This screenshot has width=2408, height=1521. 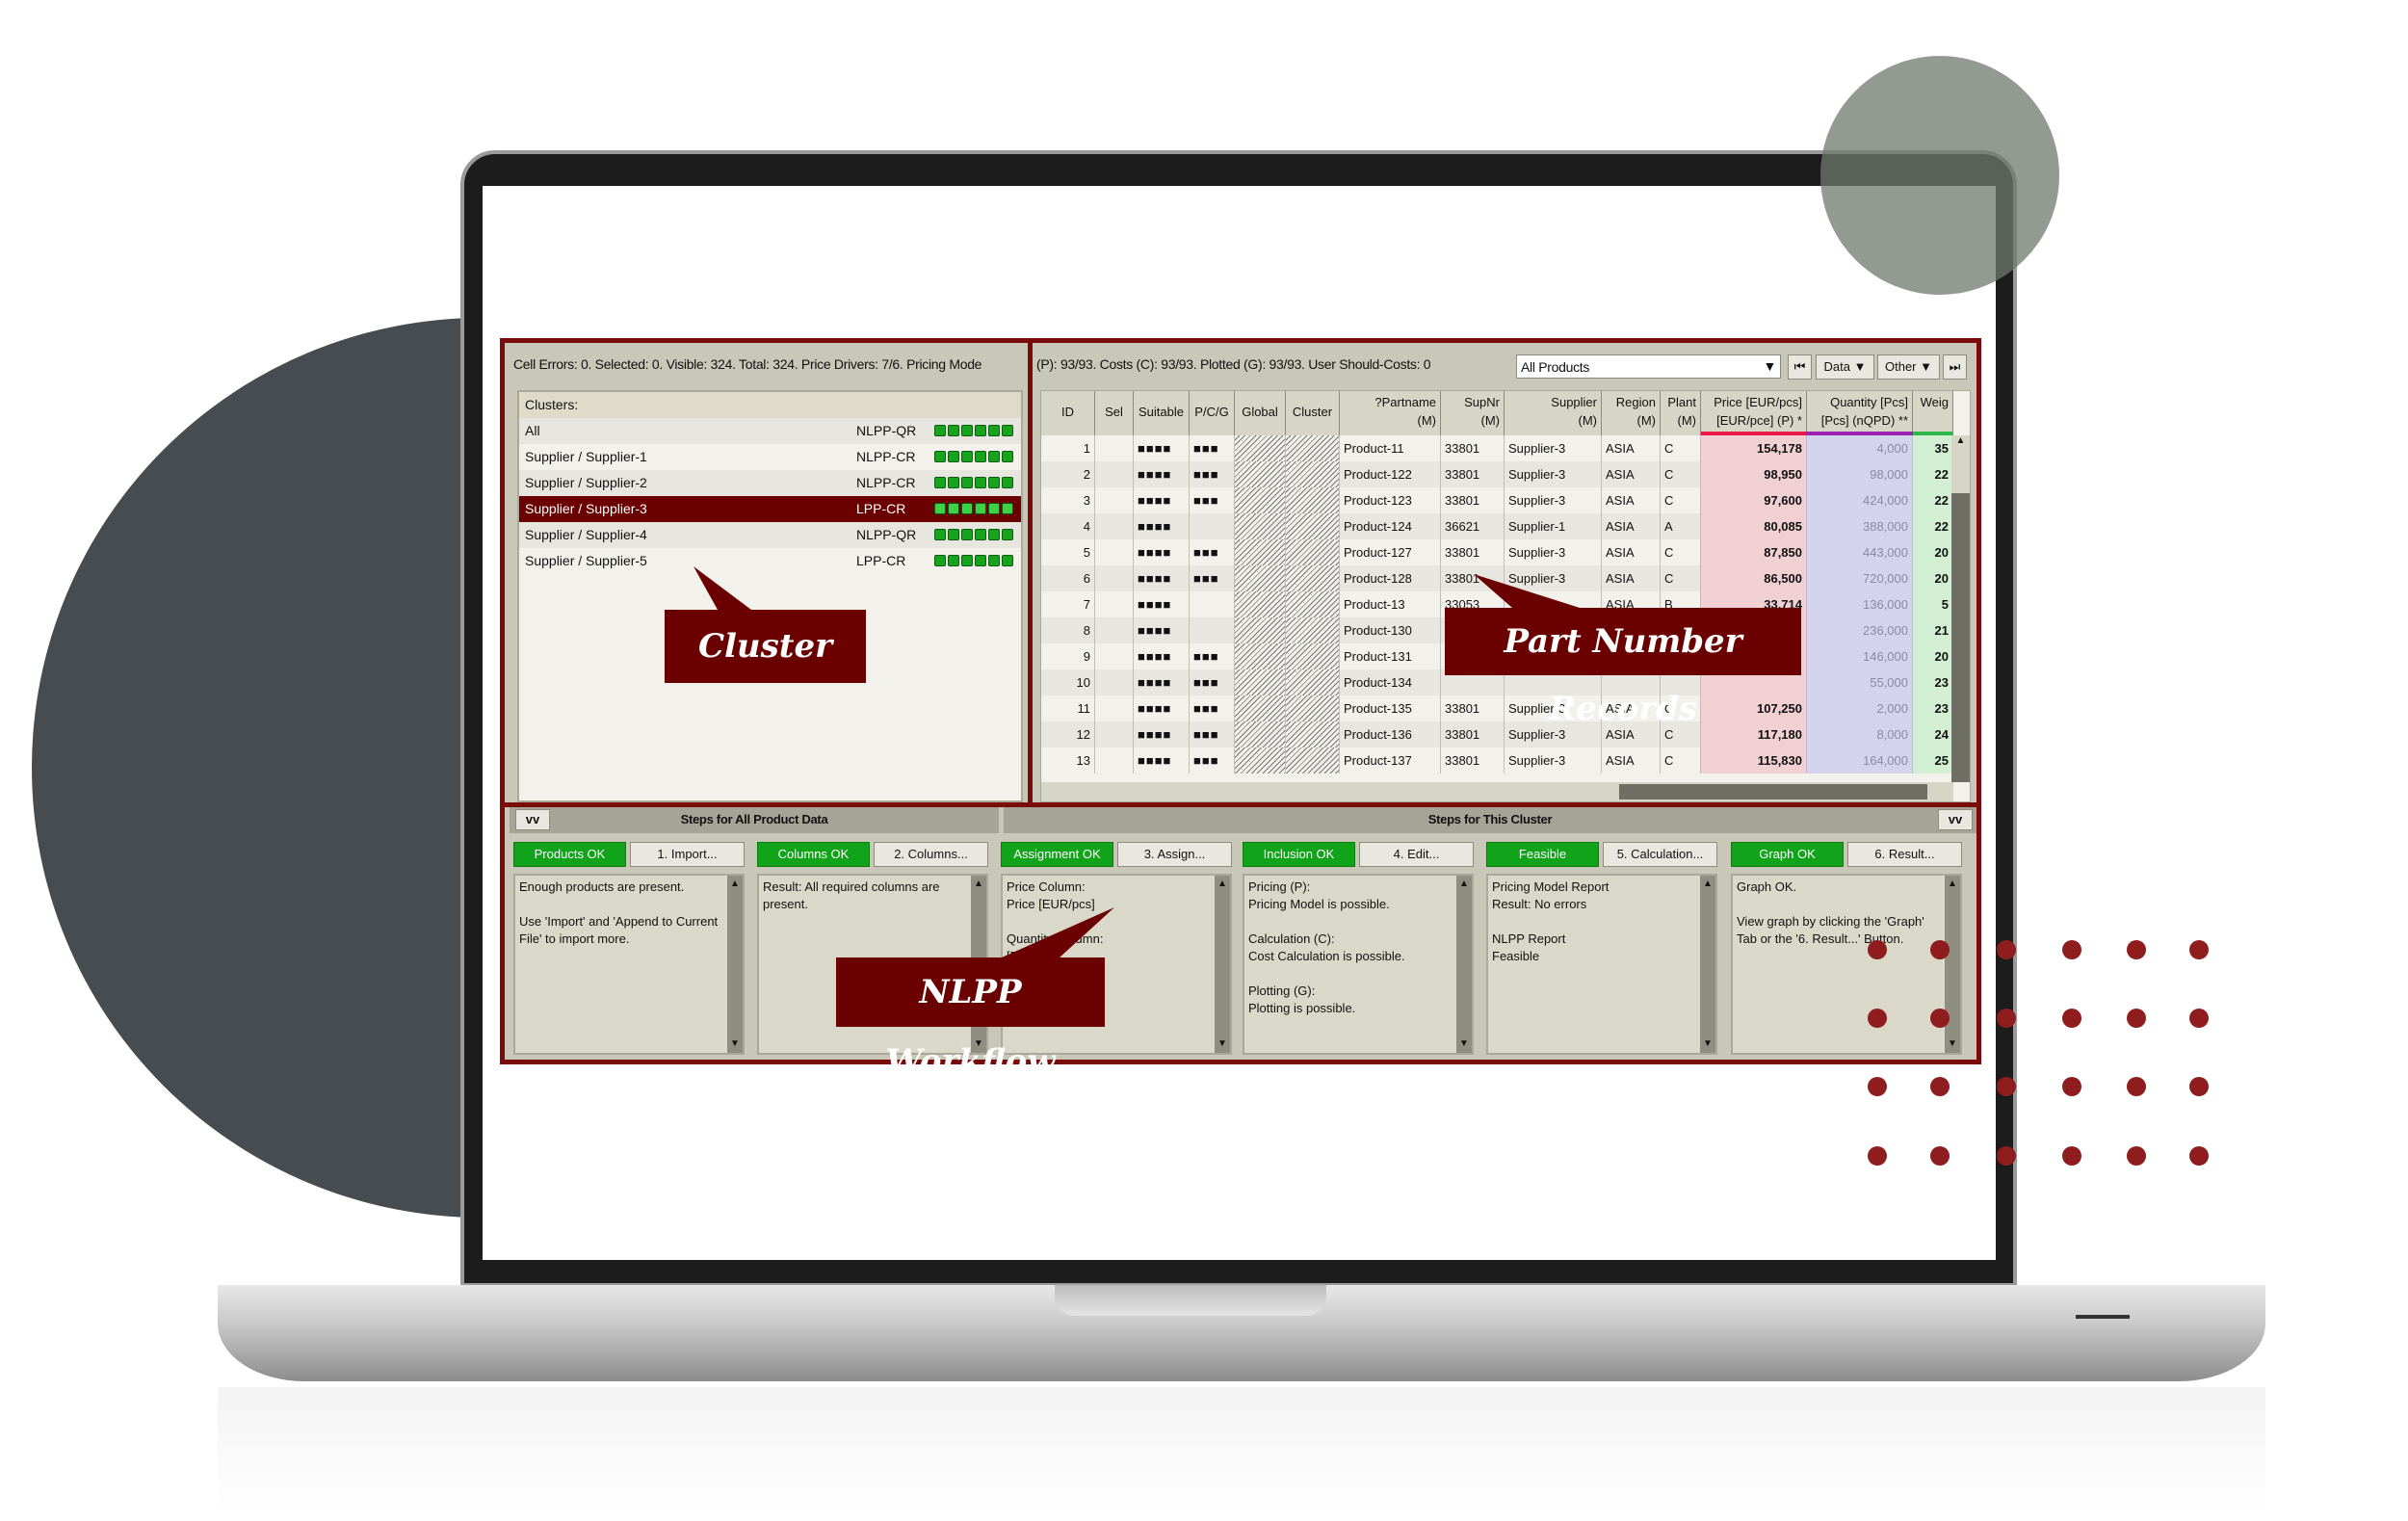 I want to click on records-callout-pointer, so click(x=1527, y=591).